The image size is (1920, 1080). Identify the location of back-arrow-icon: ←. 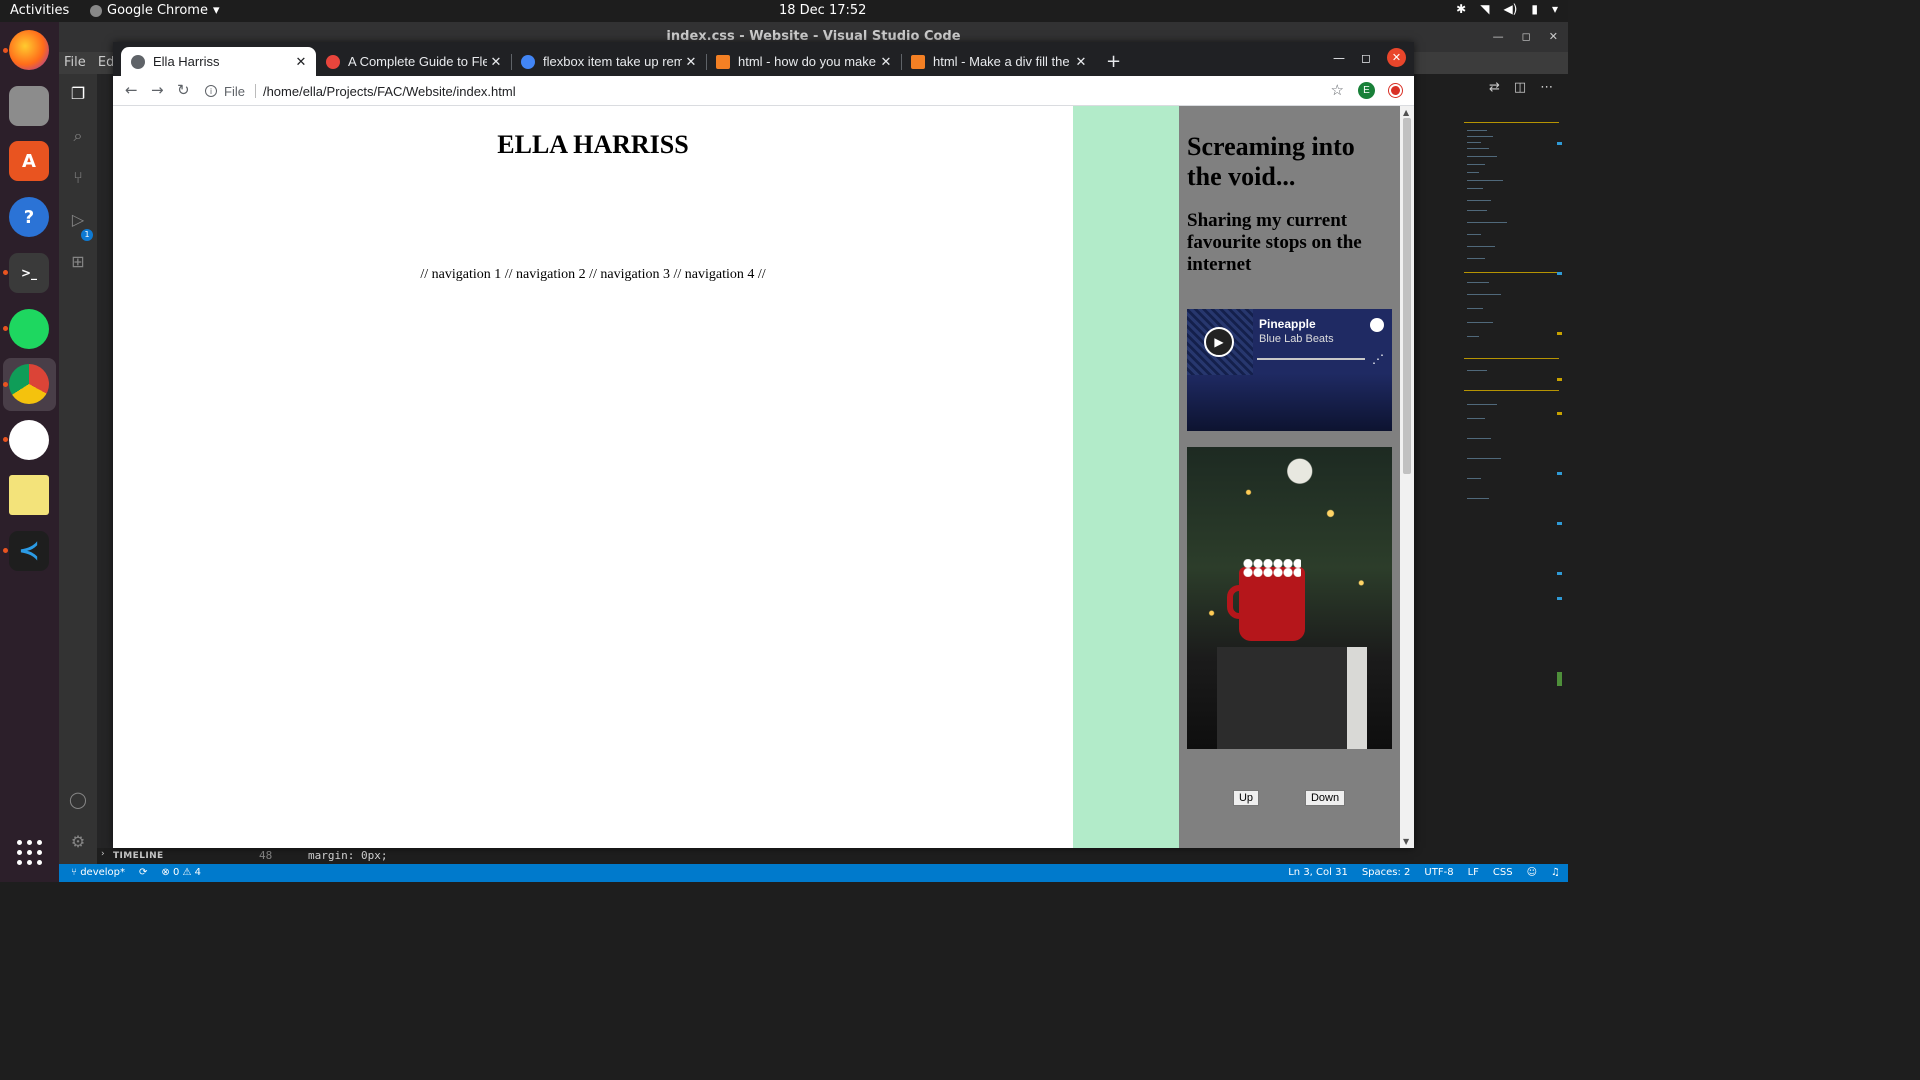
(131, 90).